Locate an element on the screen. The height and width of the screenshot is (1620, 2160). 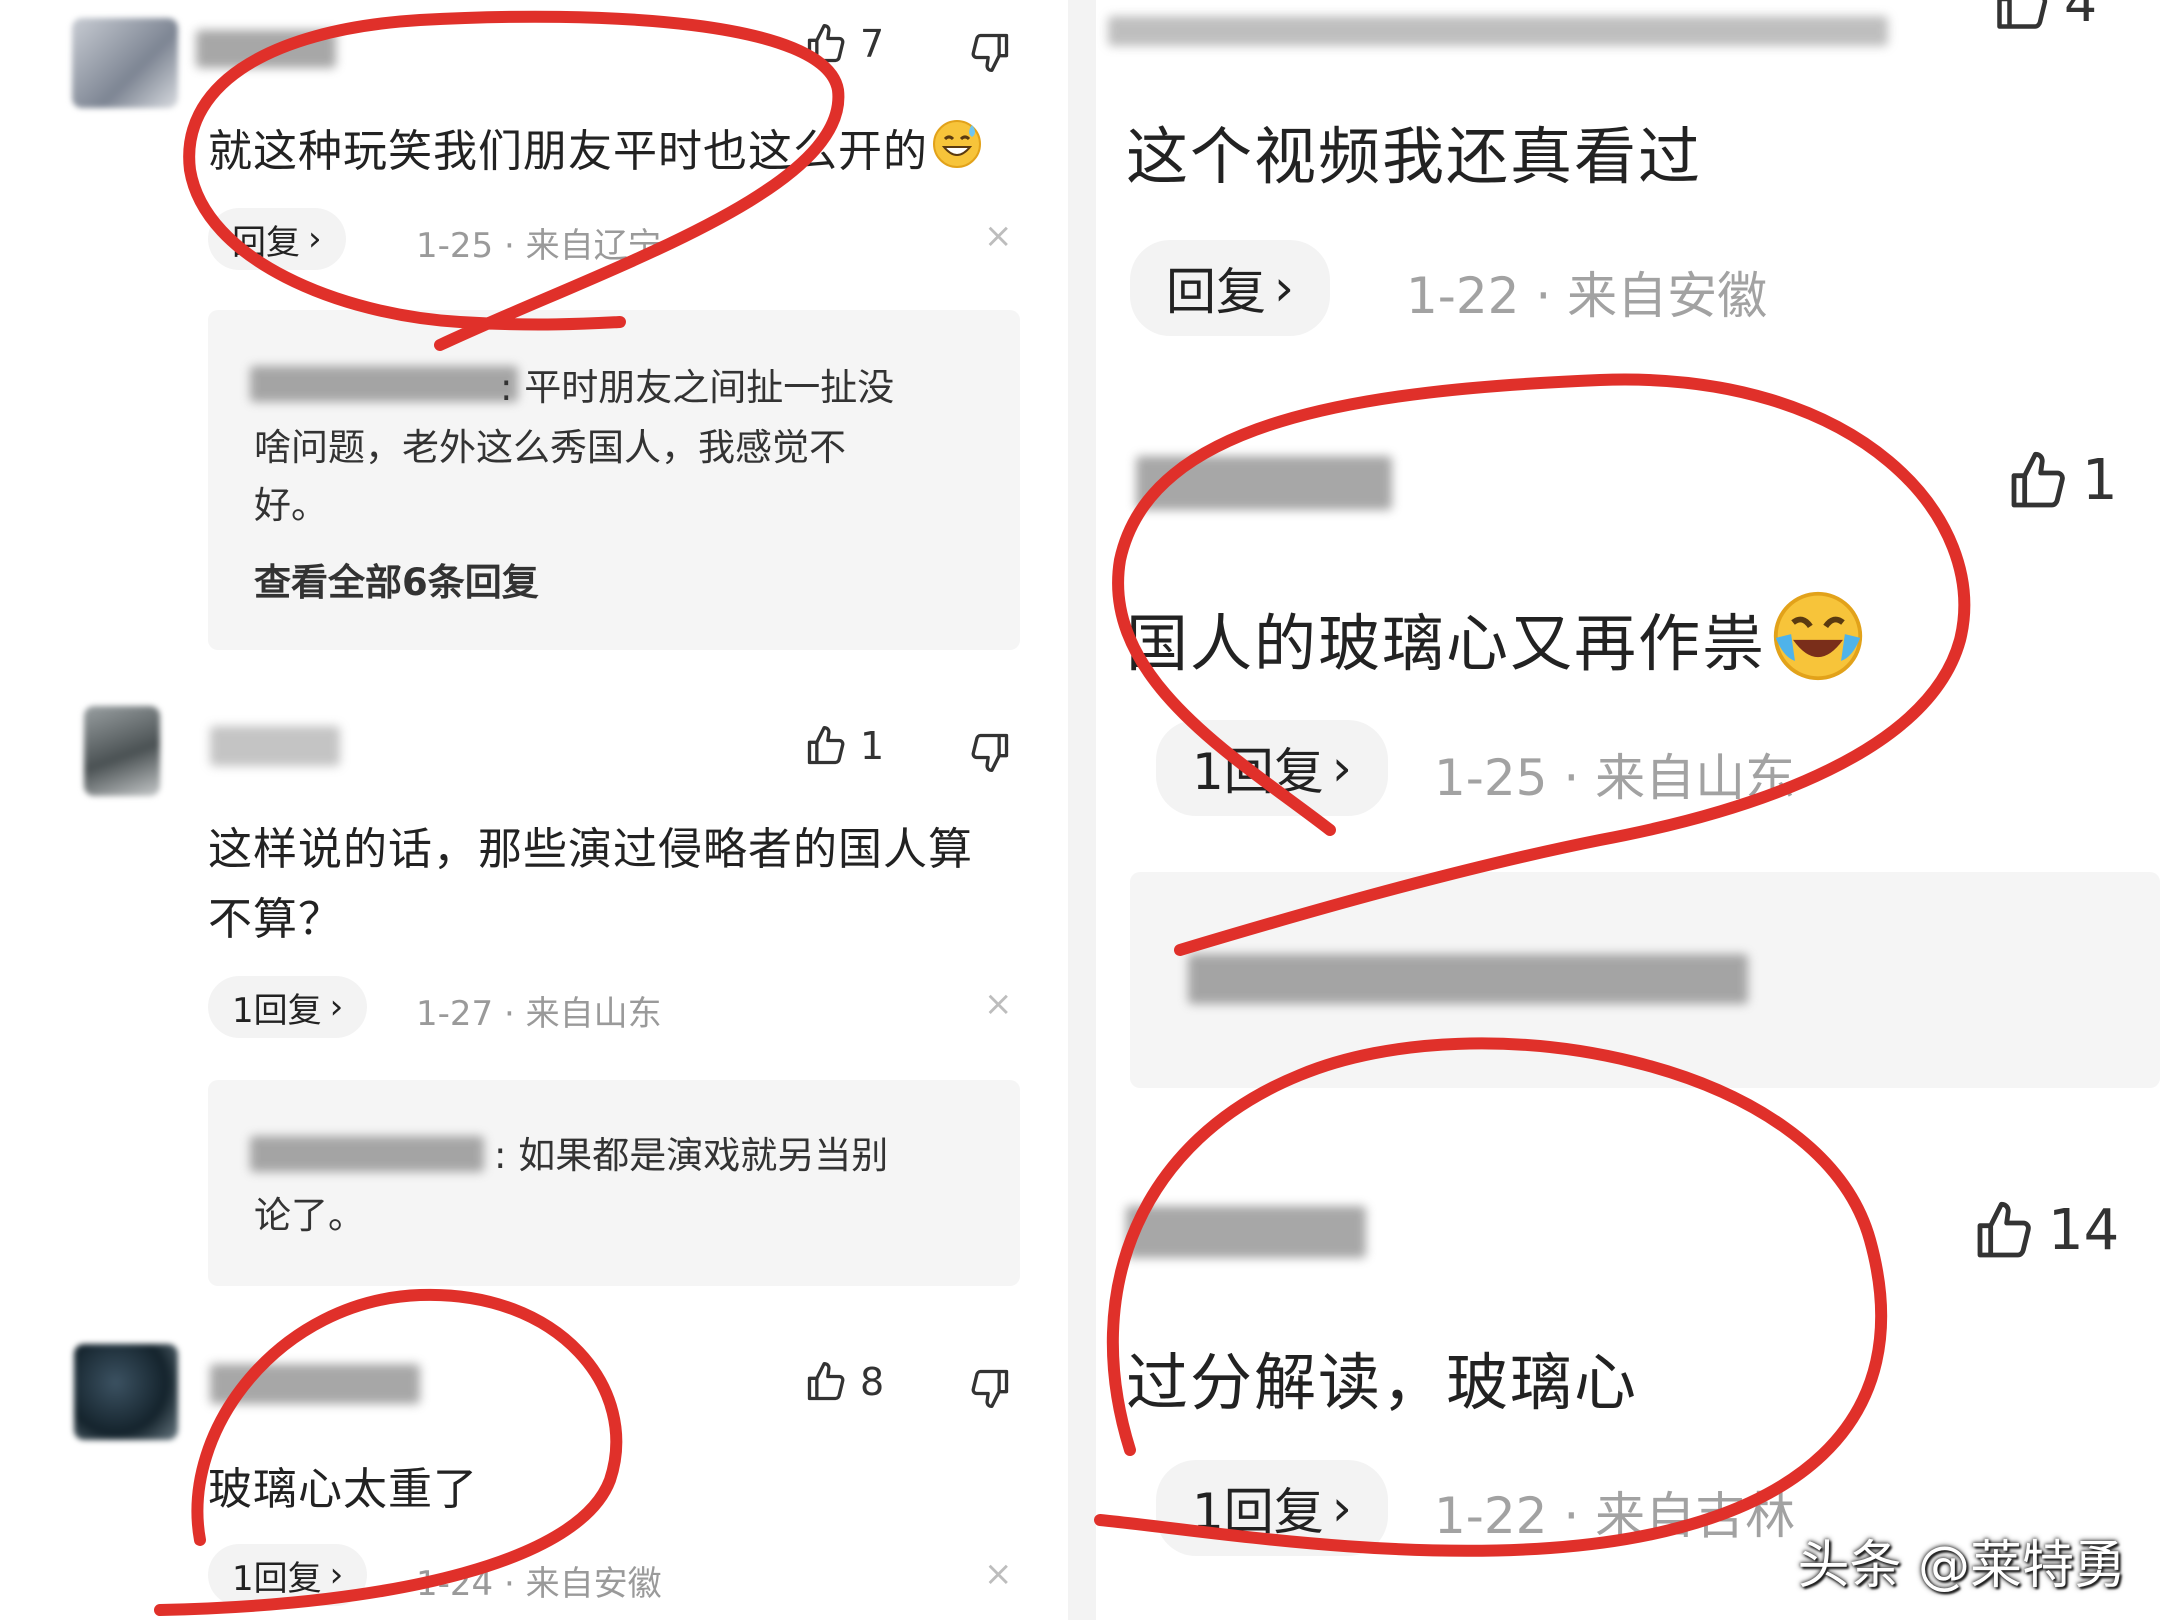
comment-text: 国人的玻璃心又再作祟 is located at coordinates (1496, 648).